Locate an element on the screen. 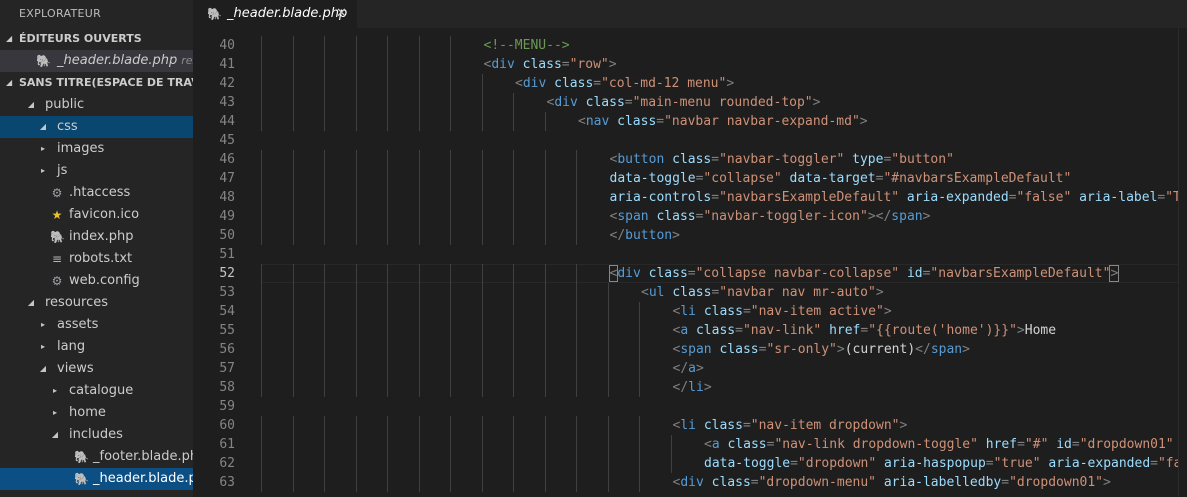  tree-file: 🐘 index.php is located at coordinates (96, 237).